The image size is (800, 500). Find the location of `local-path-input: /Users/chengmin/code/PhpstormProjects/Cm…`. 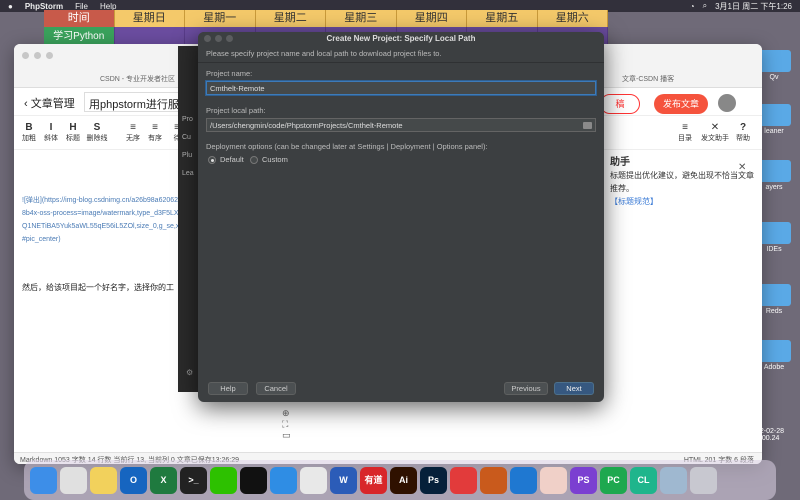

local-path-input: /Users/chengmin/code/PhpstormProjects/Cm… is located at coordinates (401, 125).